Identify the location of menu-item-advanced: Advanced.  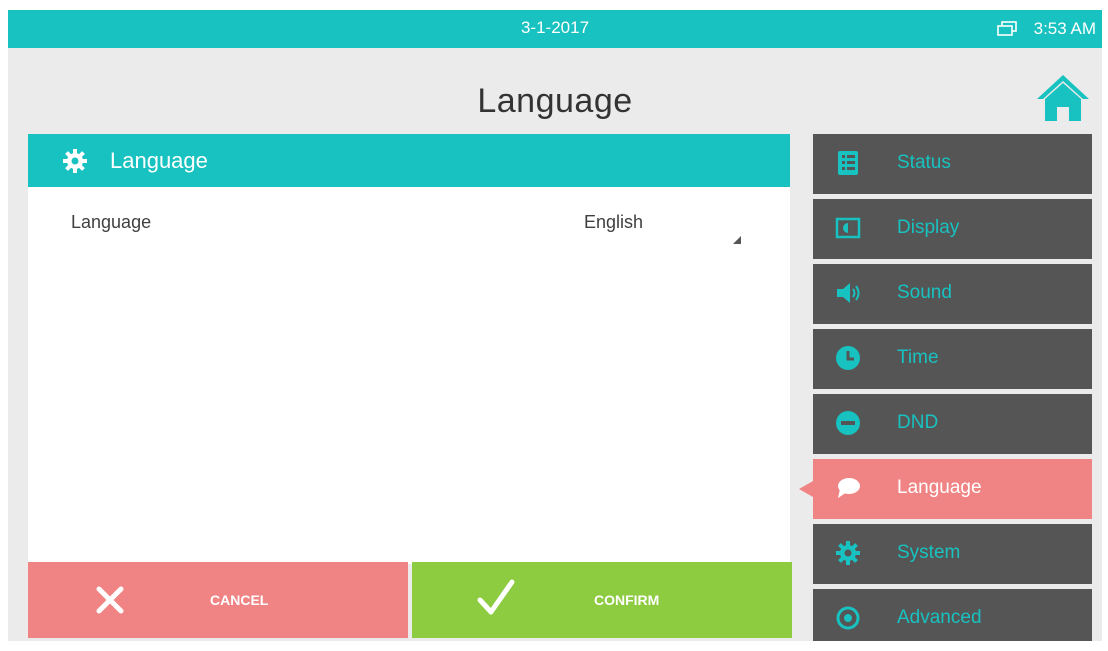
(952, 615).